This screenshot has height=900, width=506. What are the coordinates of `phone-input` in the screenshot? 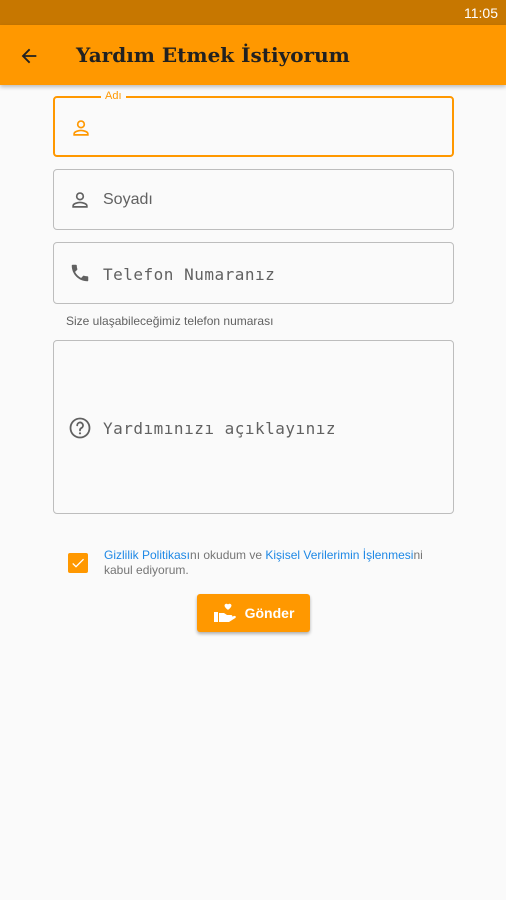 It's located at (273, 274).